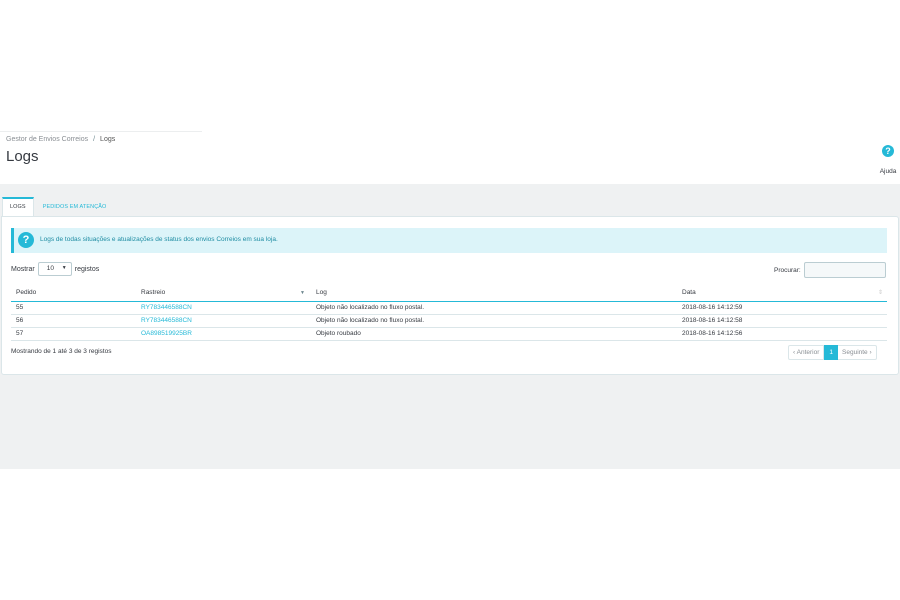 The height and width of the screenshot is (600, 900). I want to click on search-label: Procurar:, so click(787, 270).